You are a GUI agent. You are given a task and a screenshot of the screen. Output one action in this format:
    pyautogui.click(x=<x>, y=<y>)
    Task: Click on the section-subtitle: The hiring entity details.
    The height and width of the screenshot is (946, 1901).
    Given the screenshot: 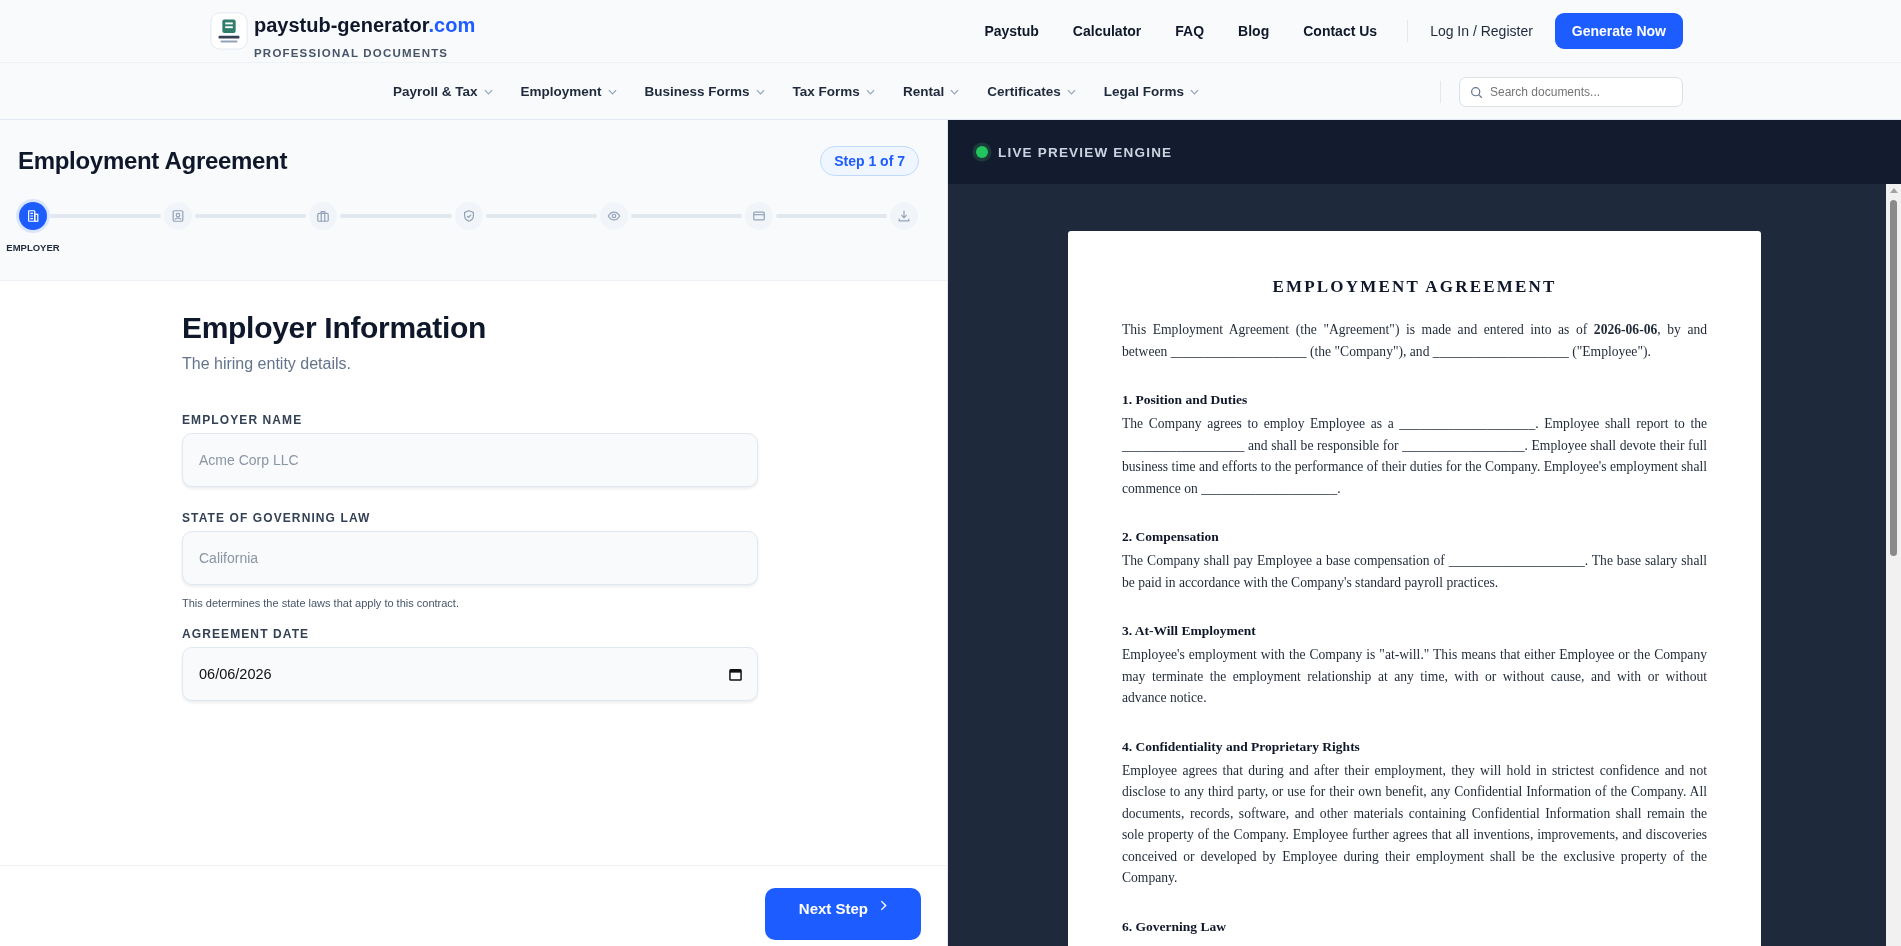 What is the action you would take?
    pyautogui.click(x=267, y=364)
    